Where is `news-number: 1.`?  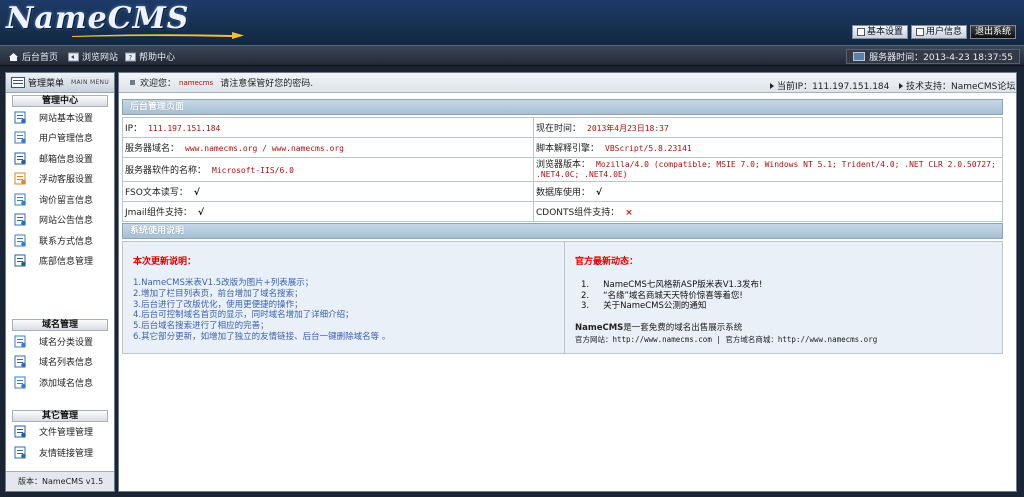 news-number: 1. is located at coordinates (585, 285).